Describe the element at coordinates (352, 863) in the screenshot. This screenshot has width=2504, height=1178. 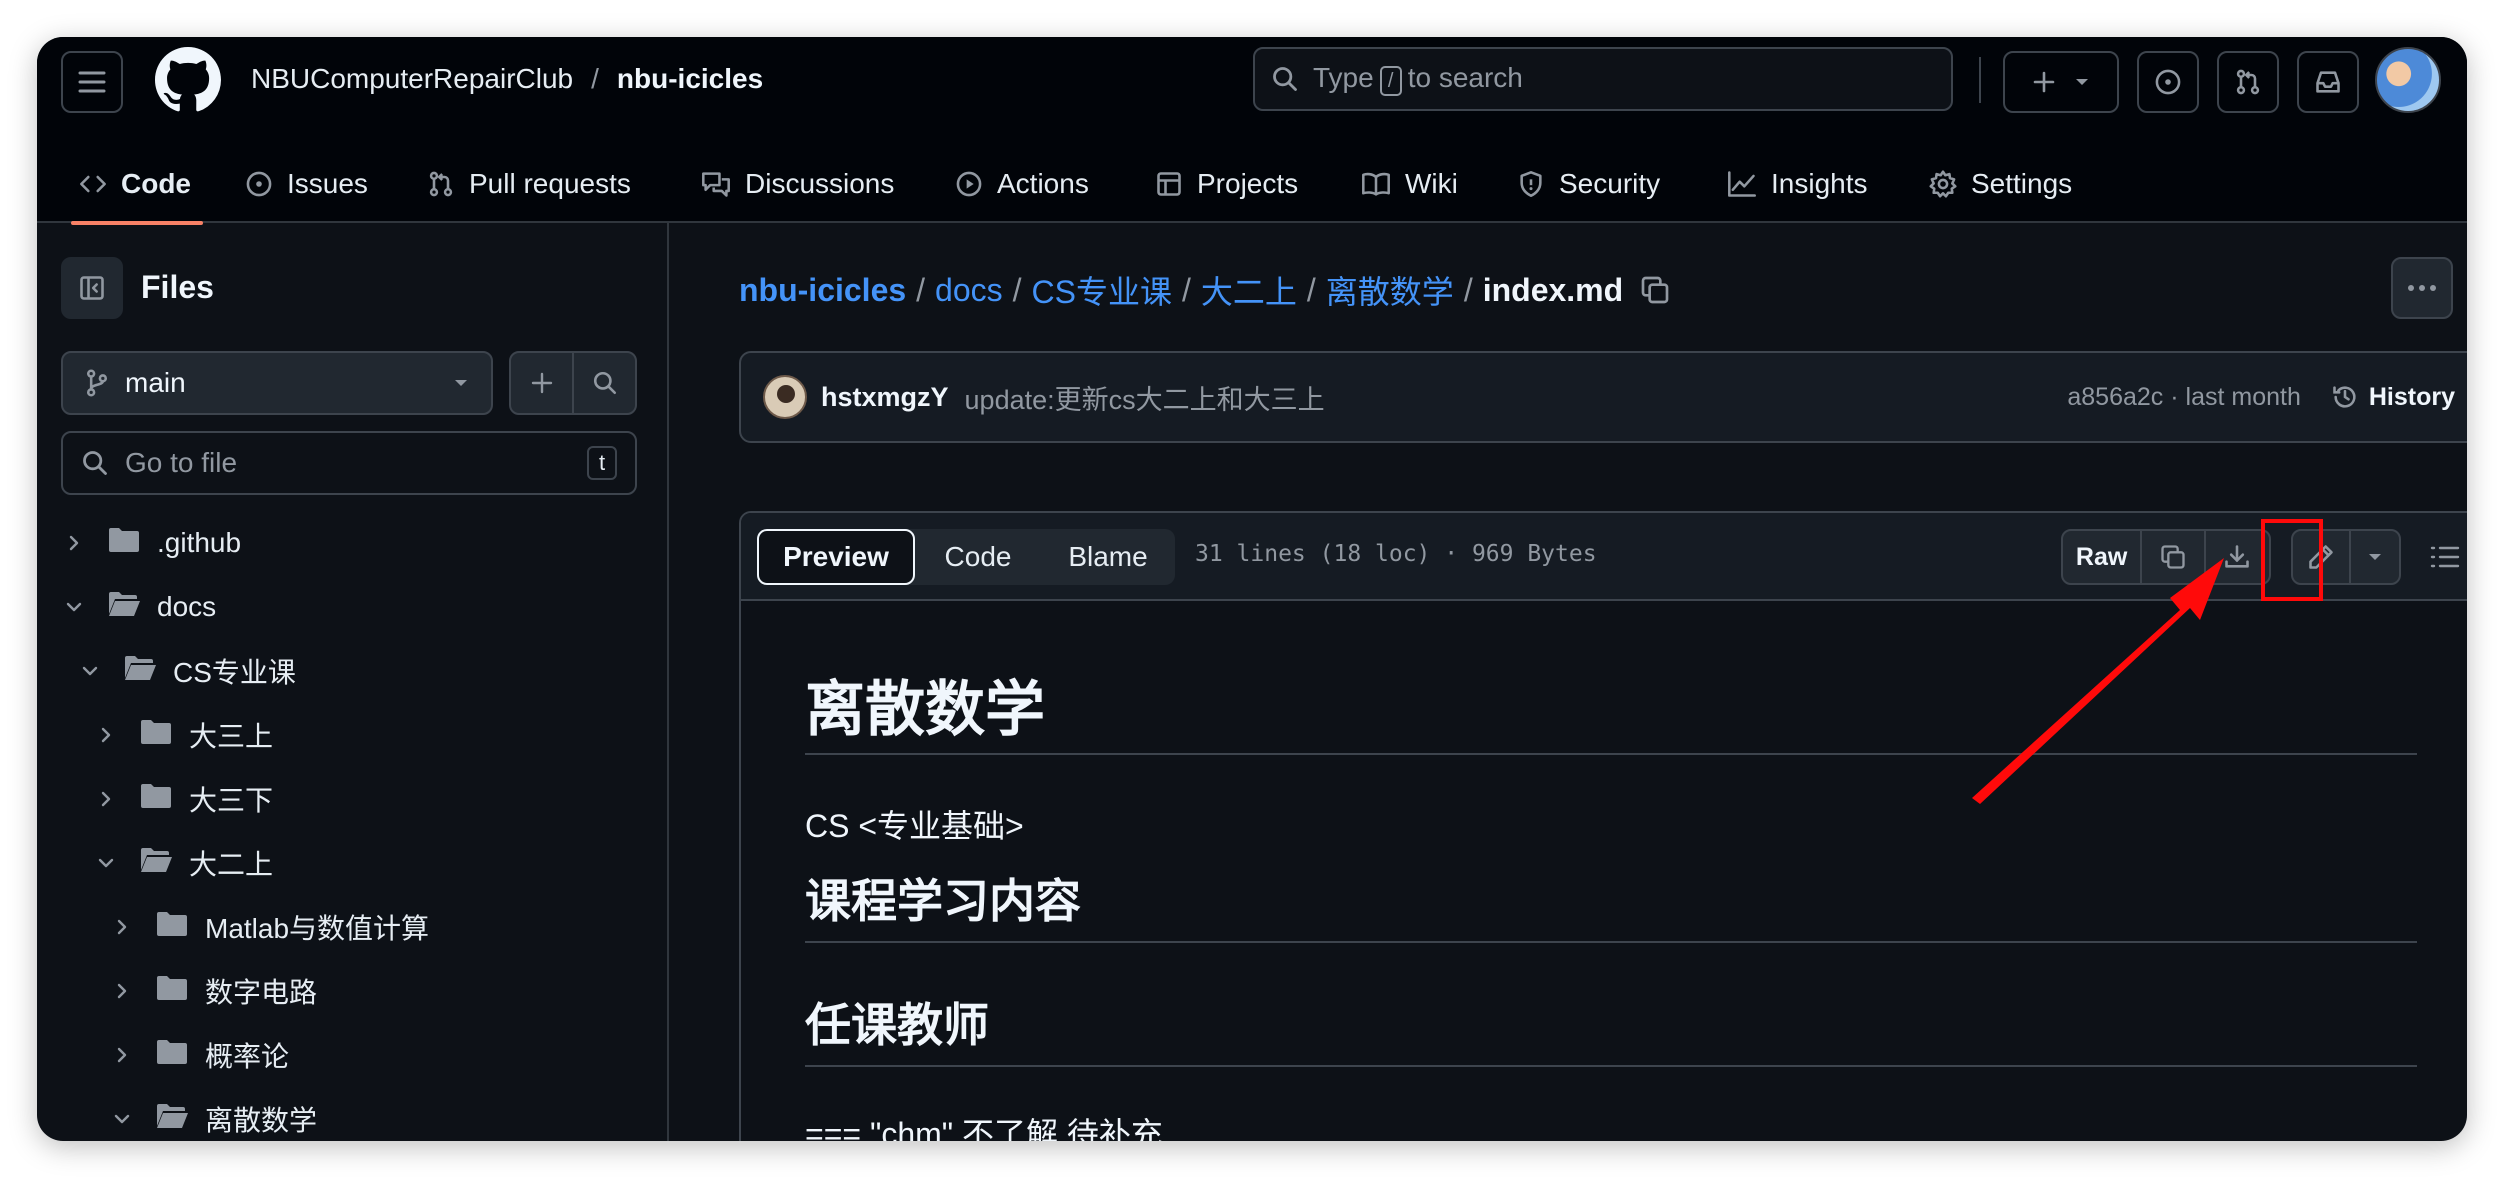
I see `tree-item: 大二上` at that location.